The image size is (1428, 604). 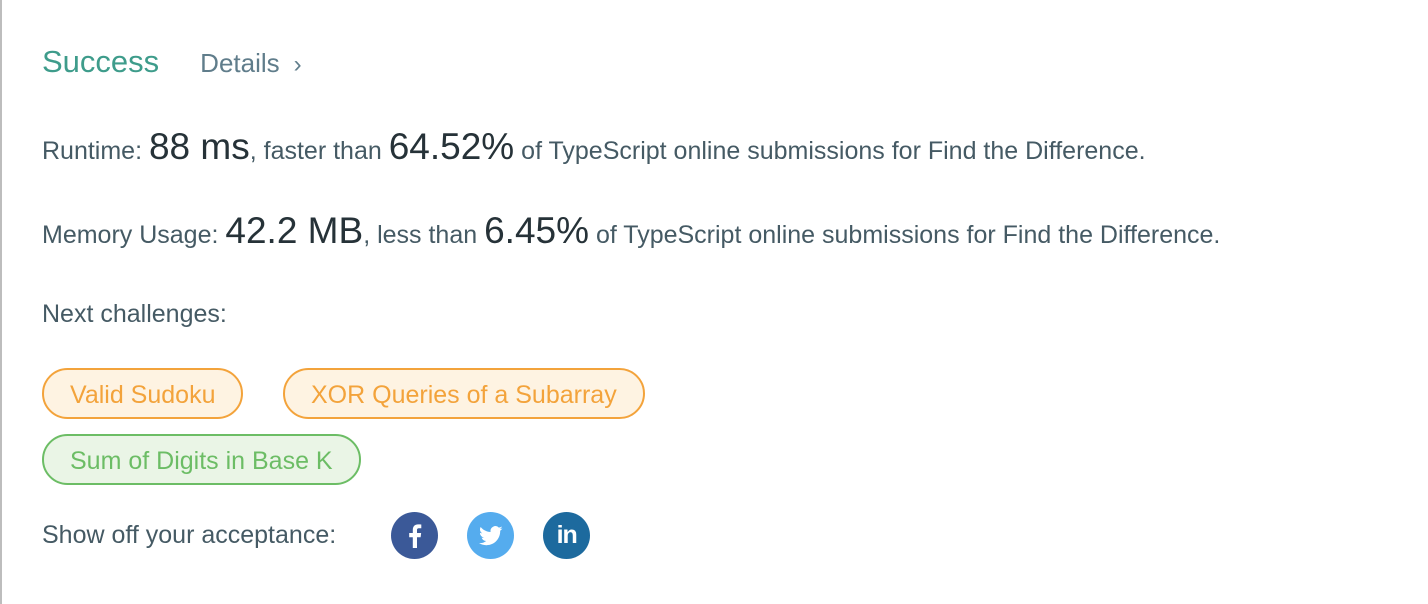 I want to click on status-title: Success, so click(x=101, y=61).